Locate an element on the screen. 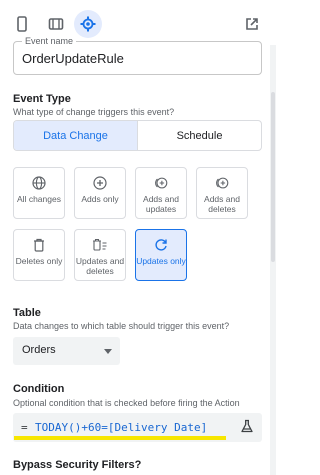 This screenshot has width=320, height=475. tile-label: Adds and updates is located at coordinates (161, 204).